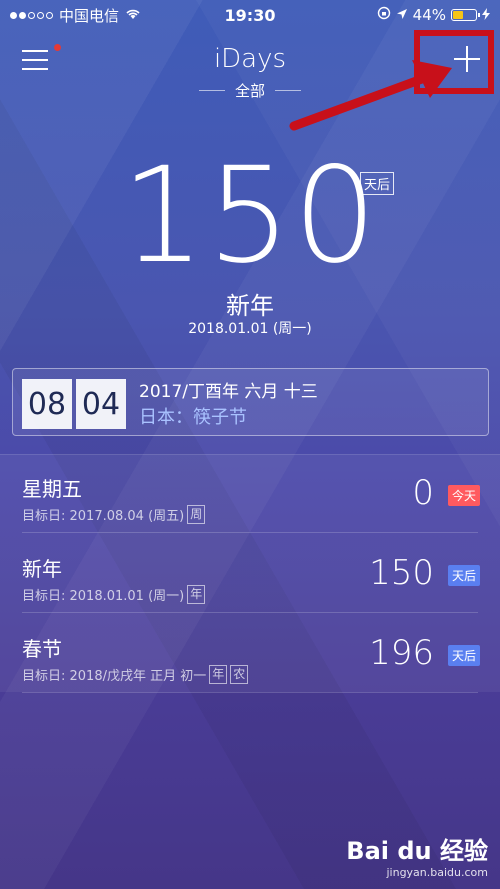 The image size is (500, 889). What do you see at coordinates (401, 653) in the screenshot?
I see `event-count: 196` at bounding box center [401, 653].